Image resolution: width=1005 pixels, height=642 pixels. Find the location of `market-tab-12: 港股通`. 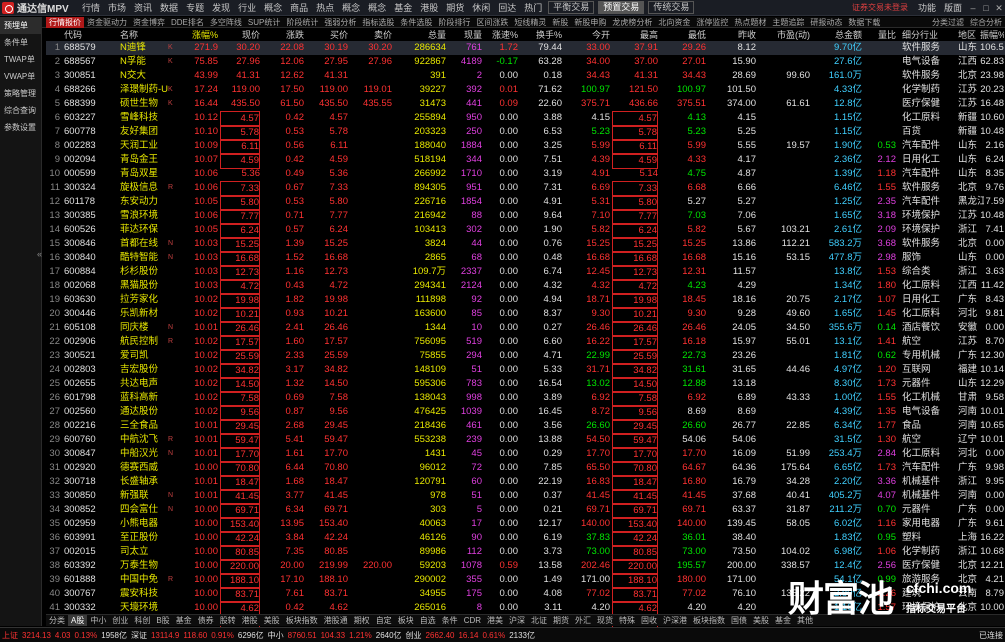

market-tab-12: 港股通 is located at coordinates (336, 620).